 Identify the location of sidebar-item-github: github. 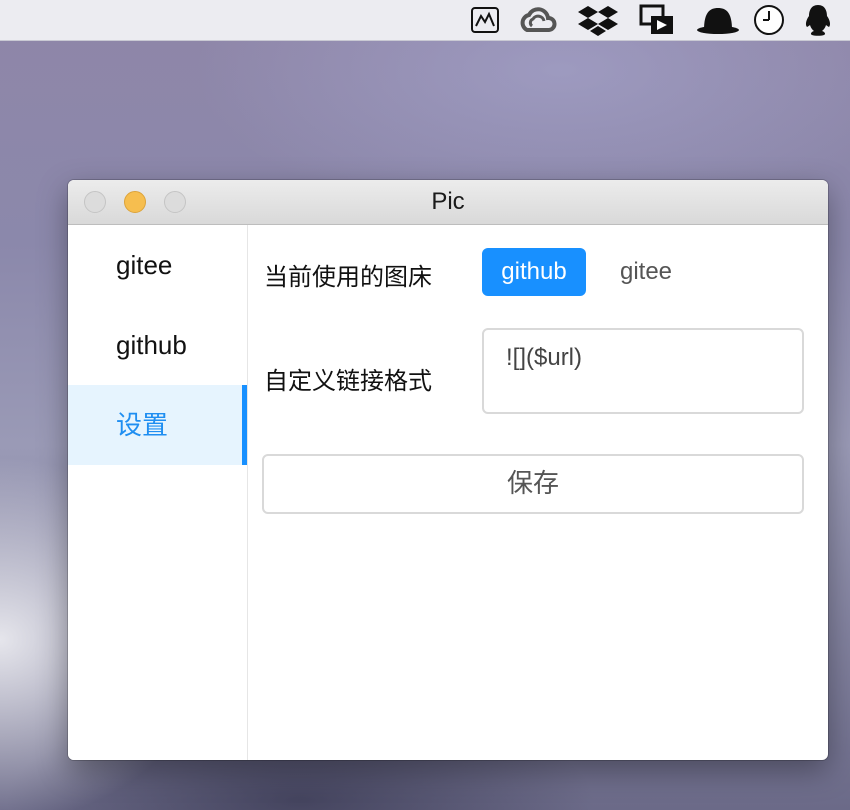
(157, 345).